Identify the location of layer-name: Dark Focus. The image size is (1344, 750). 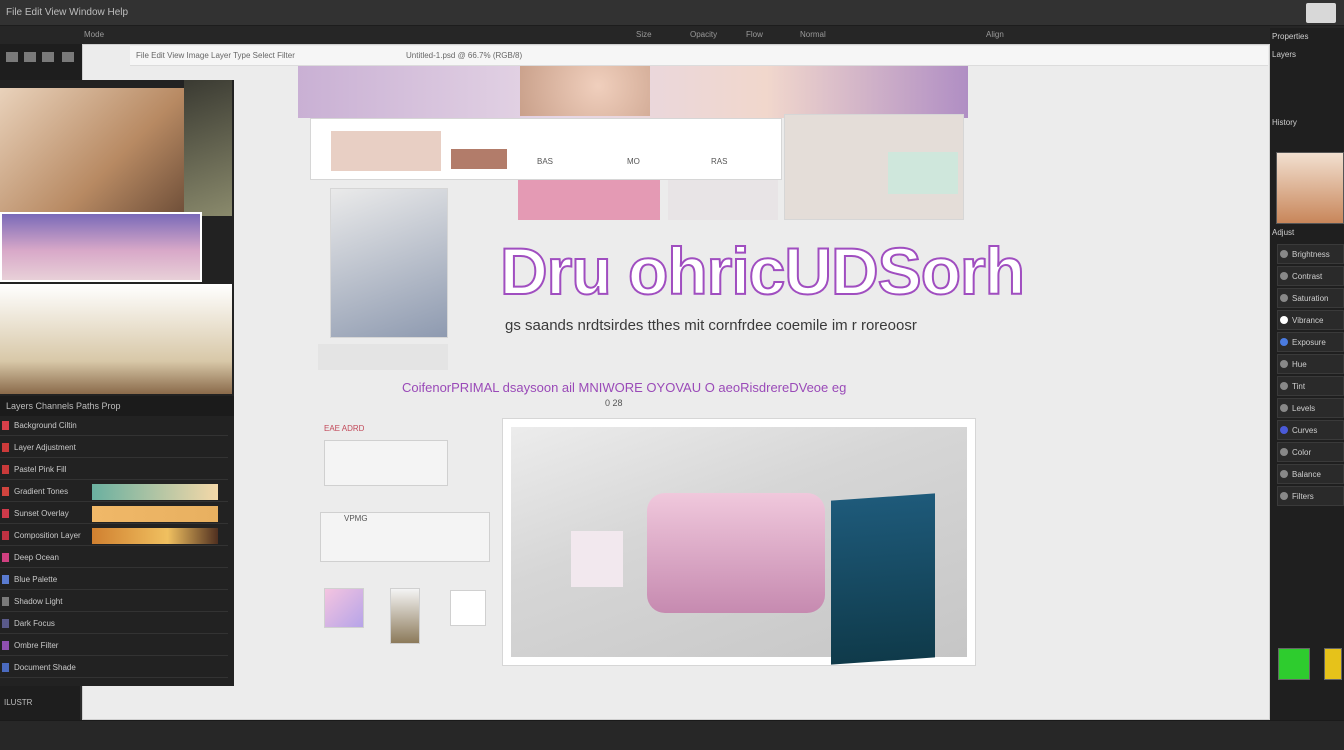
(34, 623).